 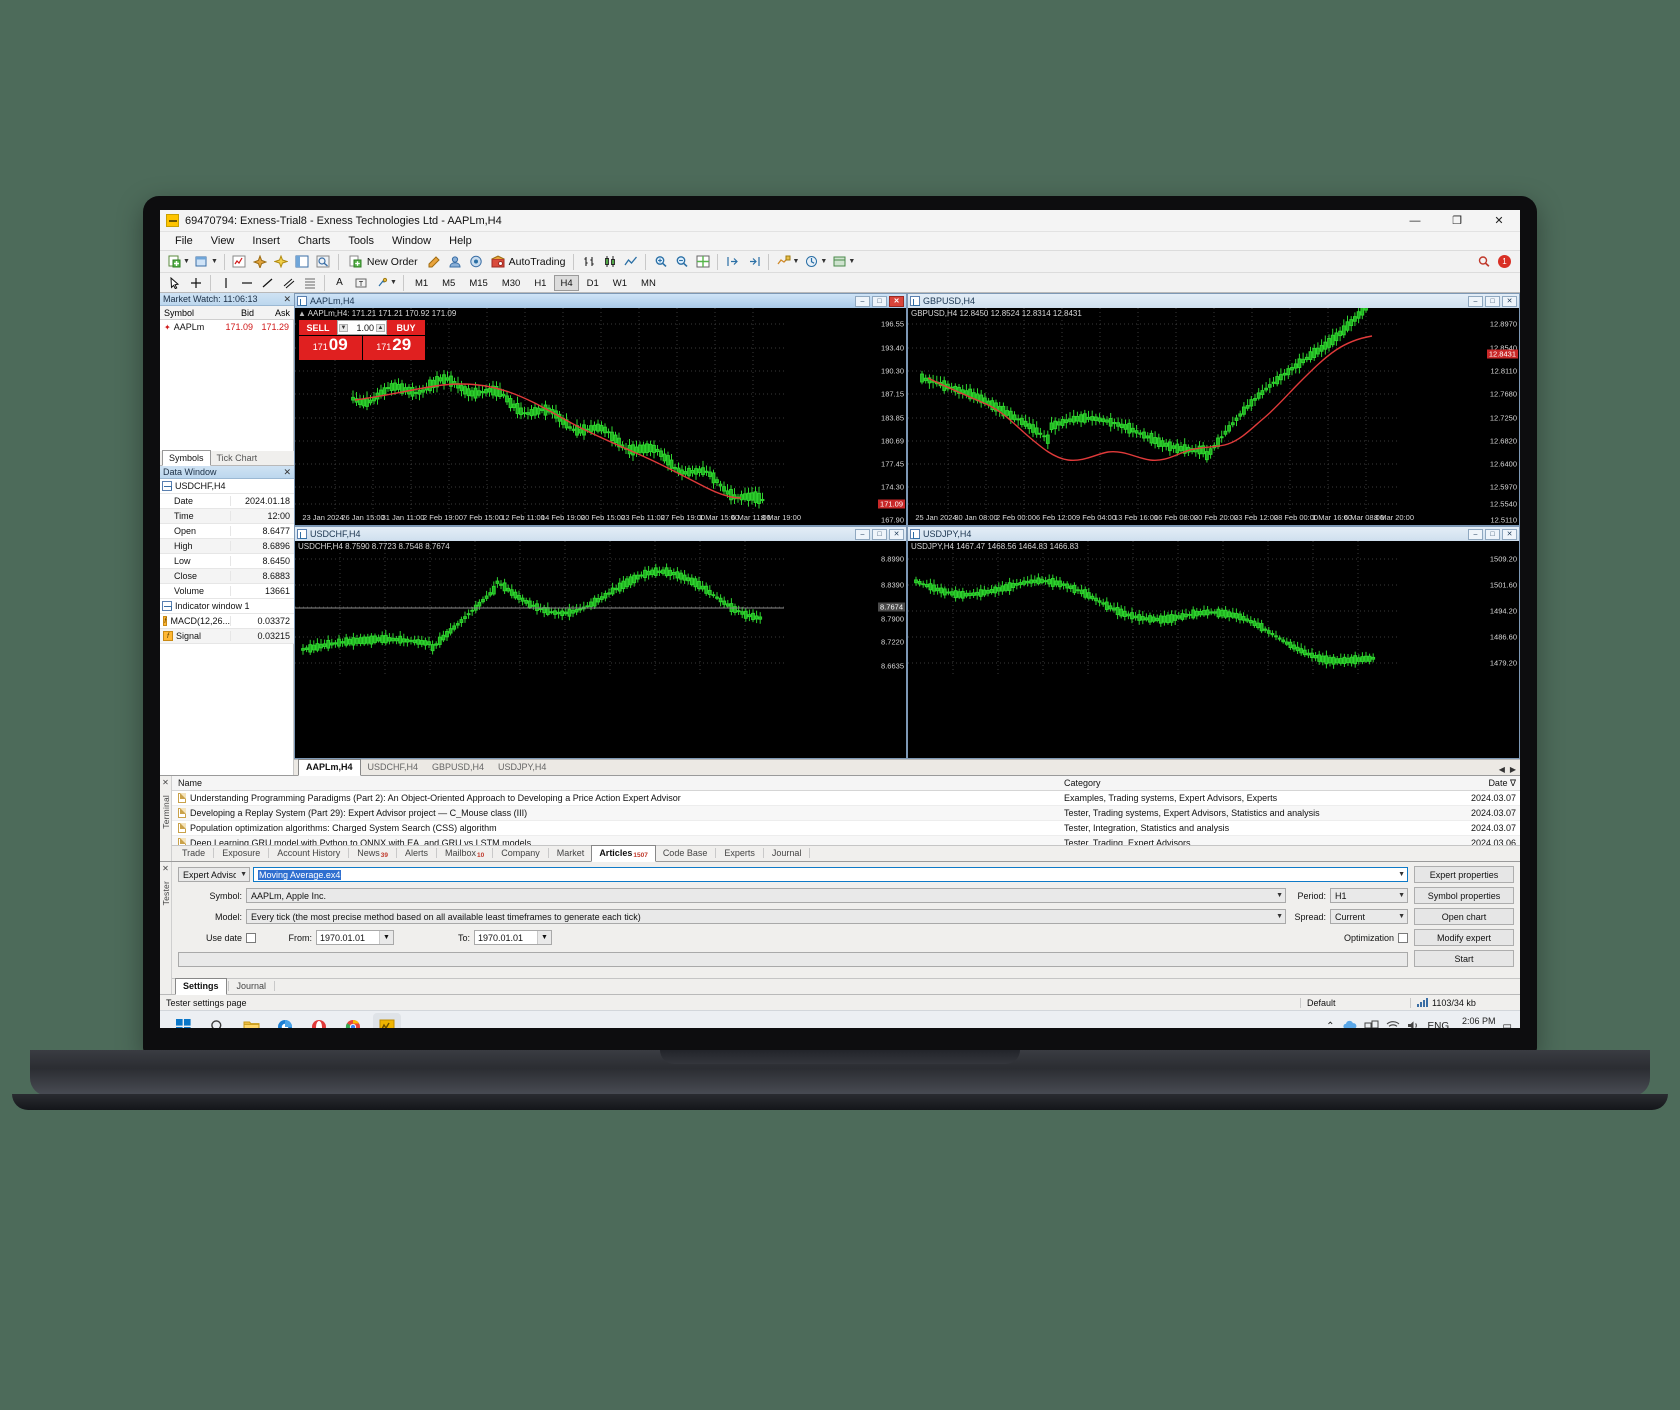 What do you see at coordinates (381, 283) in the screenshot?
I see `arrows-icon` at bounding box center [381, 283].